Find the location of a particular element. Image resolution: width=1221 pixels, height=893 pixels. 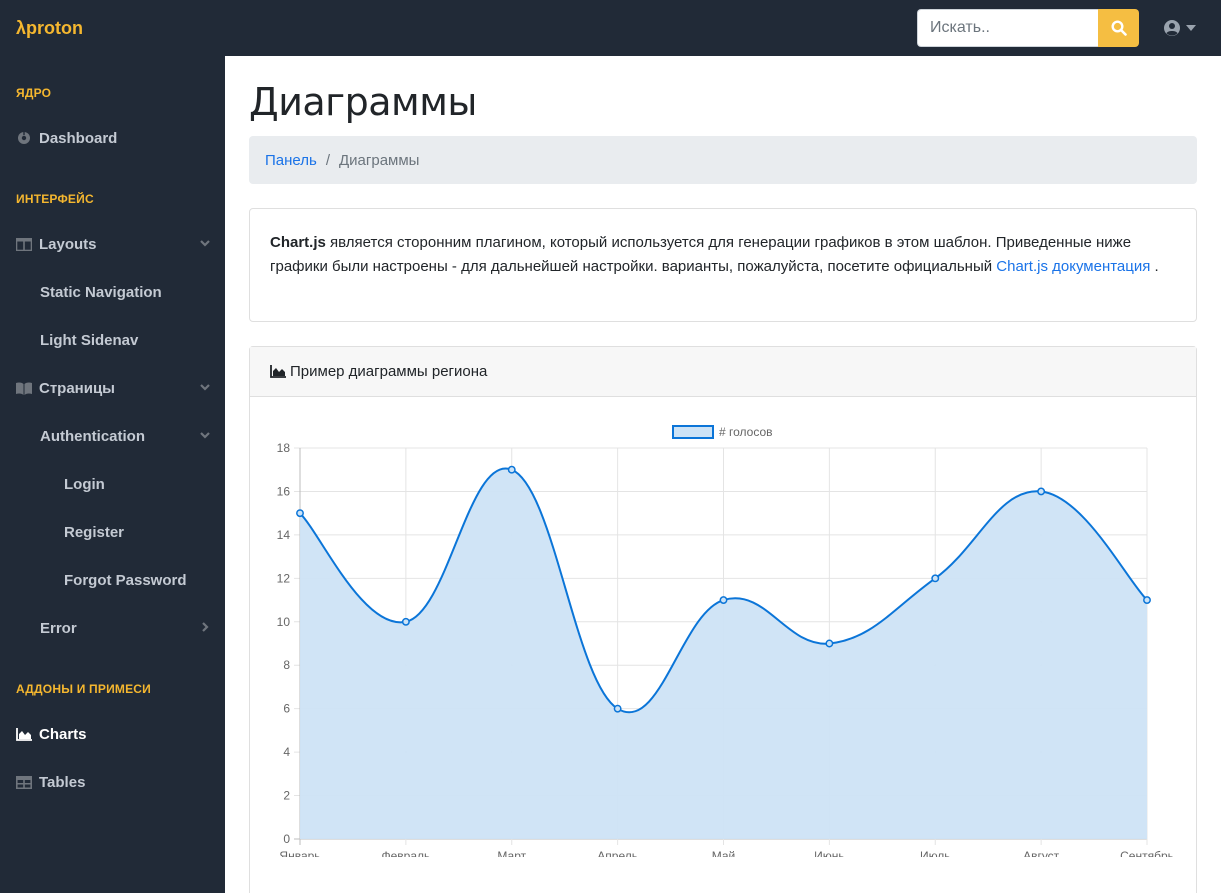

sidebar-item-light-sidenav: Light Sidenav is located at coordinates (112, 340).